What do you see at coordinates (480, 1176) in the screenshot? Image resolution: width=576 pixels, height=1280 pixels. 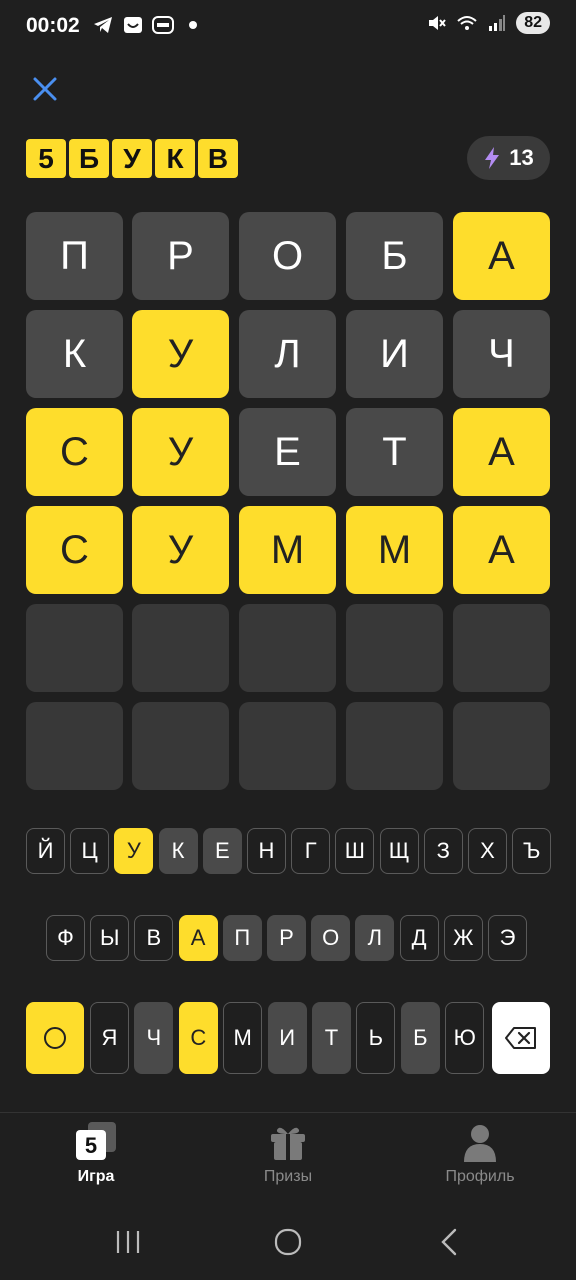 I see `nav-label-profile: Профиль` at bounding box center [480, 1176].